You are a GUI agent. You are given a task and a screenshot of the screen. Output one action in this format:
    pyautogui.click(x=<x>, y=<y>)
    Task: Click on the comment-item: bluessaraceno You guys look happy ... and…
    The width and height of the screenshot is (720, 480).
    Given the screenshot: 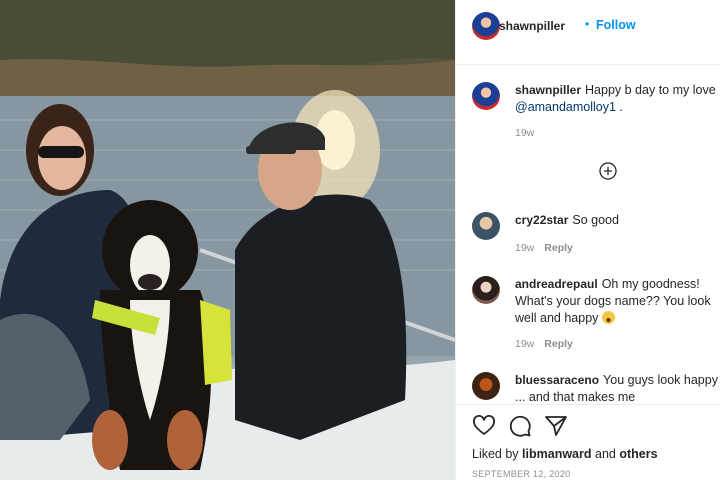 What is the action you would take?
    pyautogui.click(x=596, y=388)
    